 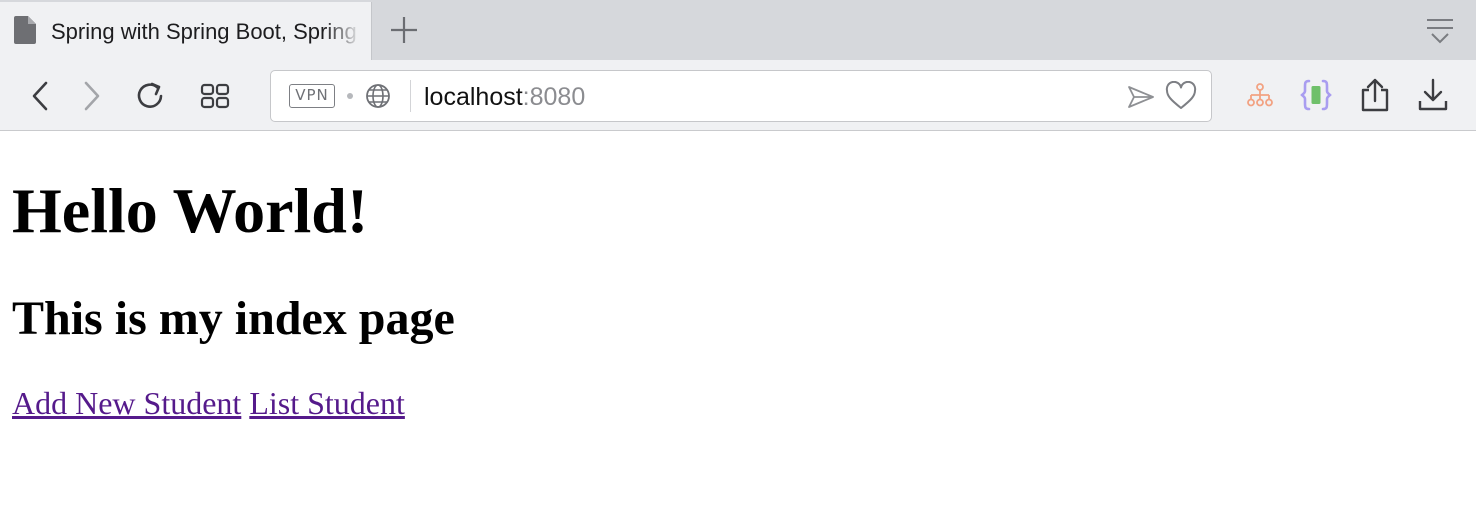 What do you see at coordinates (215, 96) in the screenshot?
I see `grid-icon` at bounding box center [215, 96].